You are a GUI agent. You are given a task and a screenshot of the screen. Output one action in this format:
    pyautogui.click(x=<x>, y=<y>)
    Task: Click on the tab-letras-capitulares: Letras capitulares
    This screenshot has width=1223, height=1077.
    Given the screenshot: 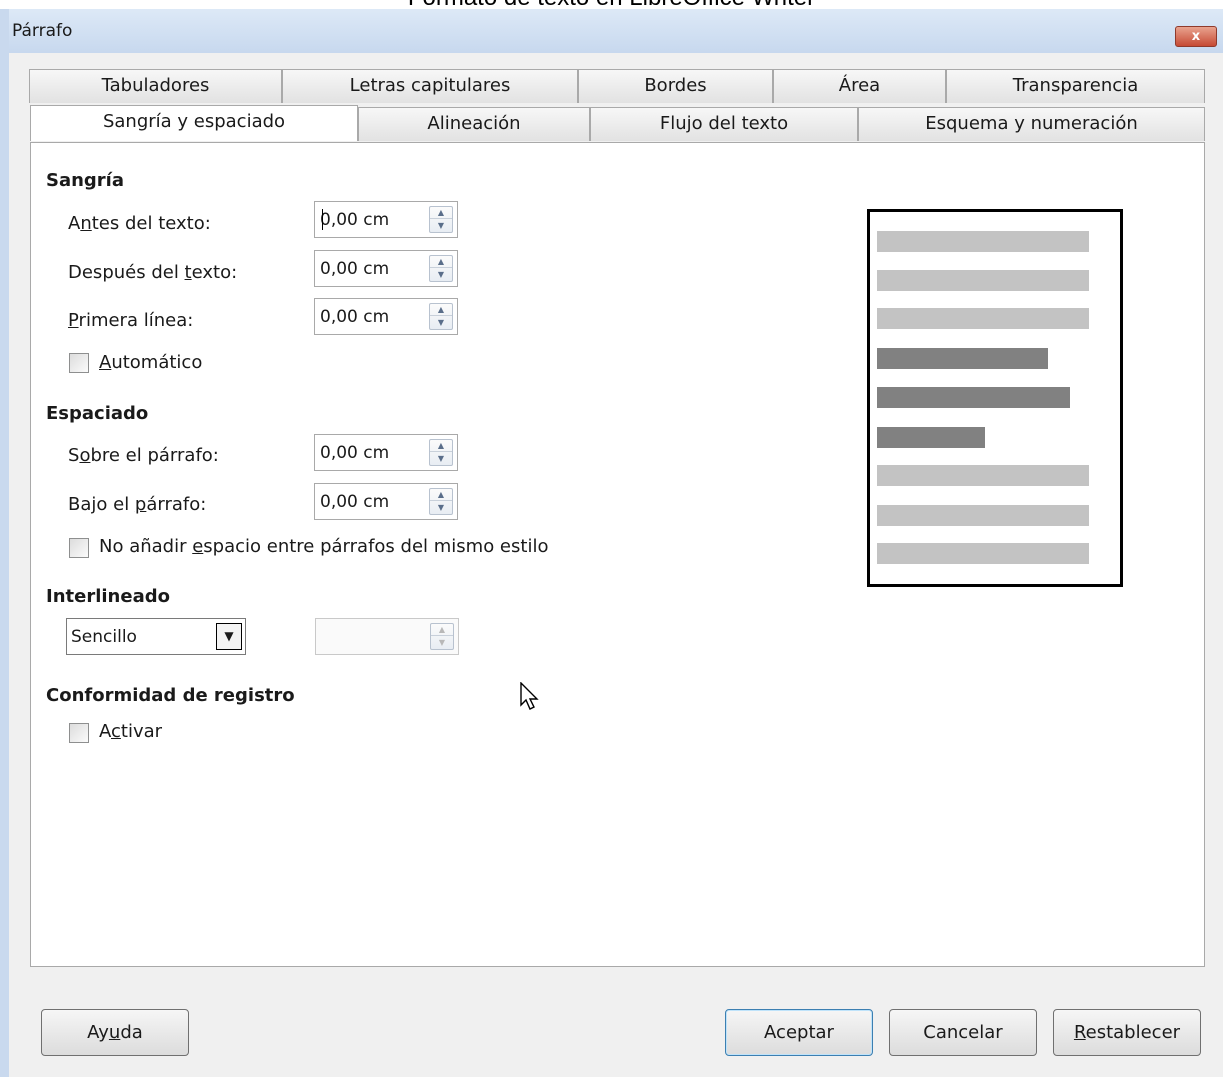 What is the action you would take?
    pyautogui.click(x=430, y=86)
    